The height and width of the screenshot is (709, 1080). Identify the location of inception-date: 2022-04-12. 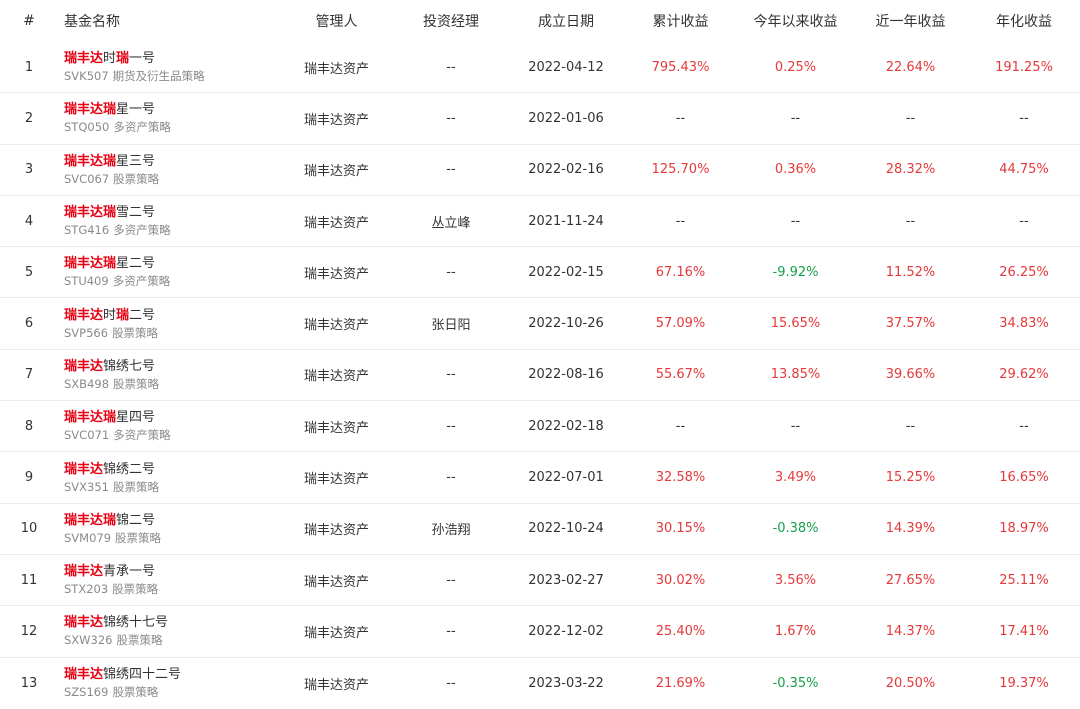
(566, 67).